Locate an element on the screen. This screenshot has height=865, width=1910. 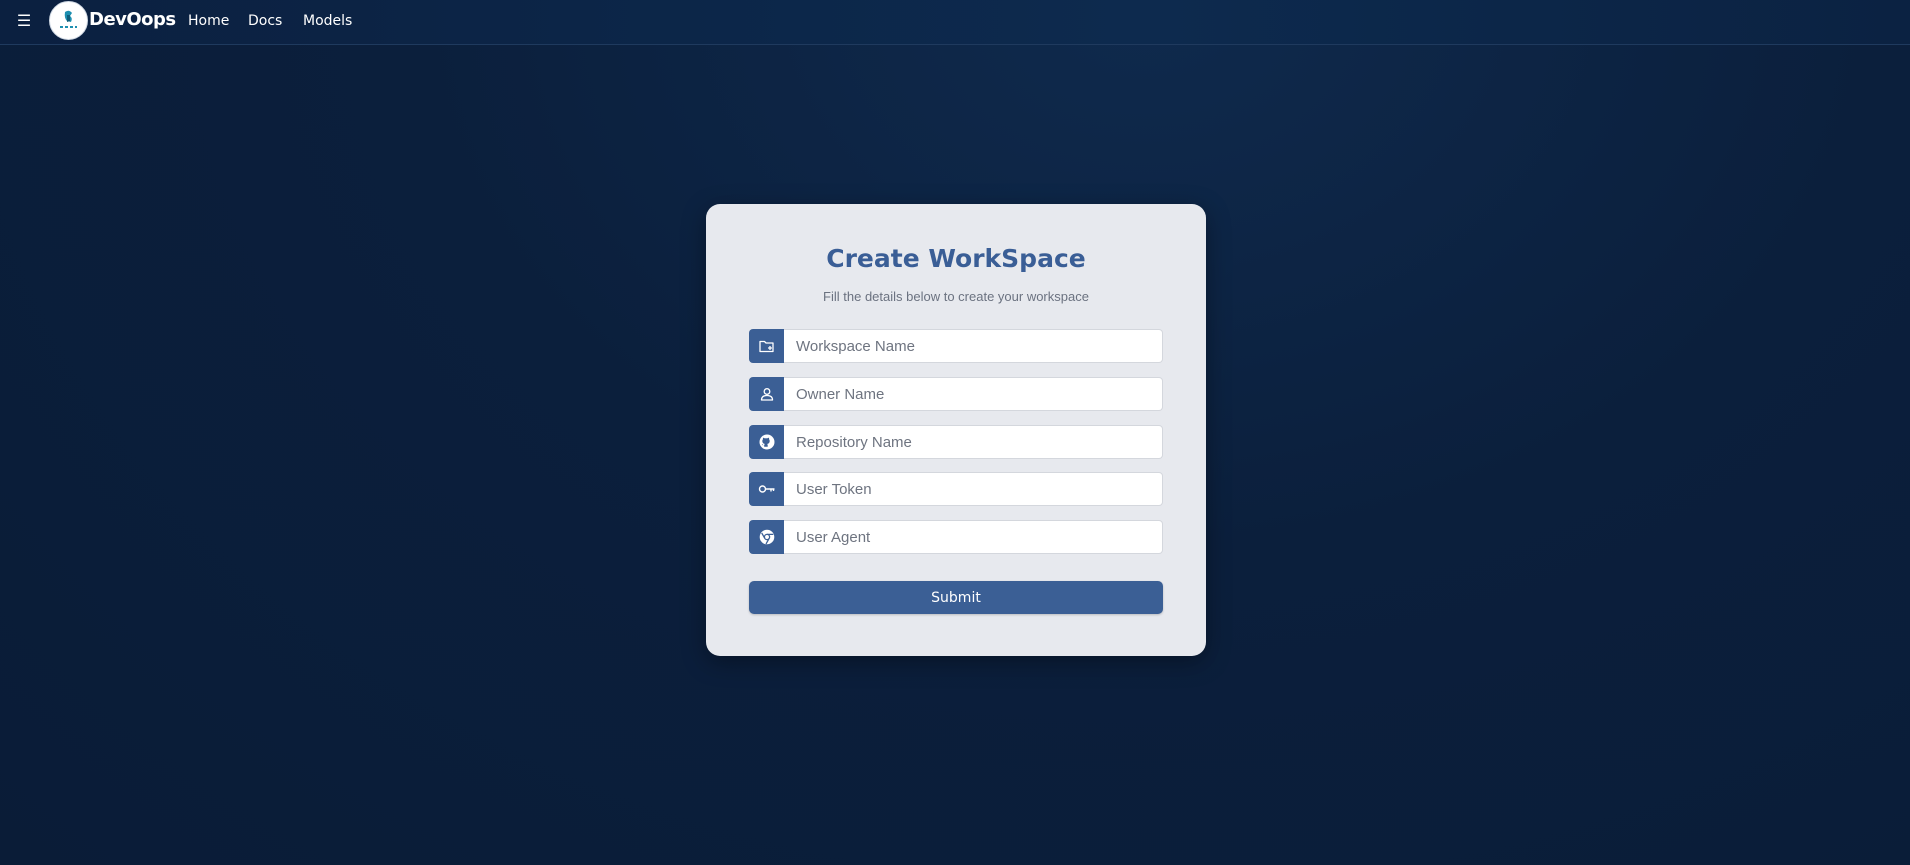
brand-name: DevOops is located at coordinates (132, 20).